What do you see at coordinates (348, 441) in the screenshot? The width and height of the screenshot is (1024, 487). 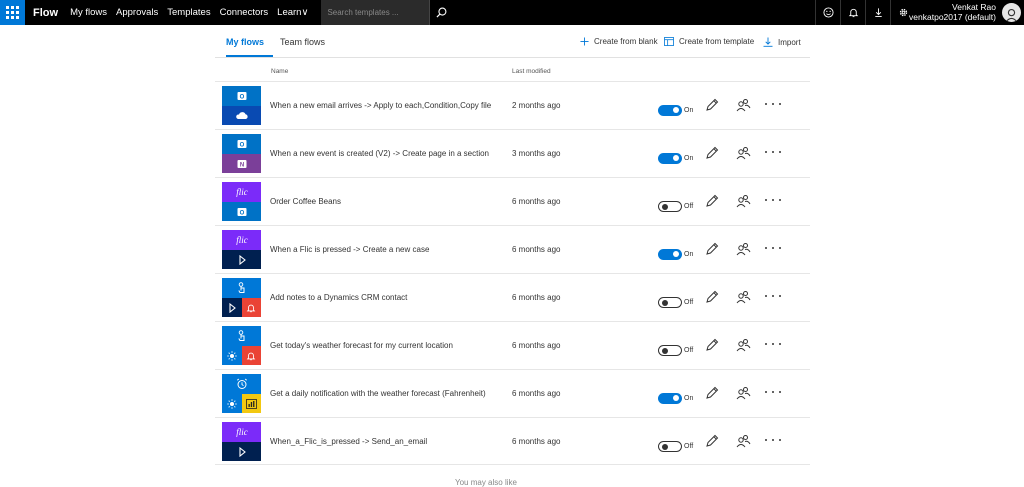 I see `flow-name: When_a_Flic_is_pressed -> Send_an_email` at bounding box center [348, 441].